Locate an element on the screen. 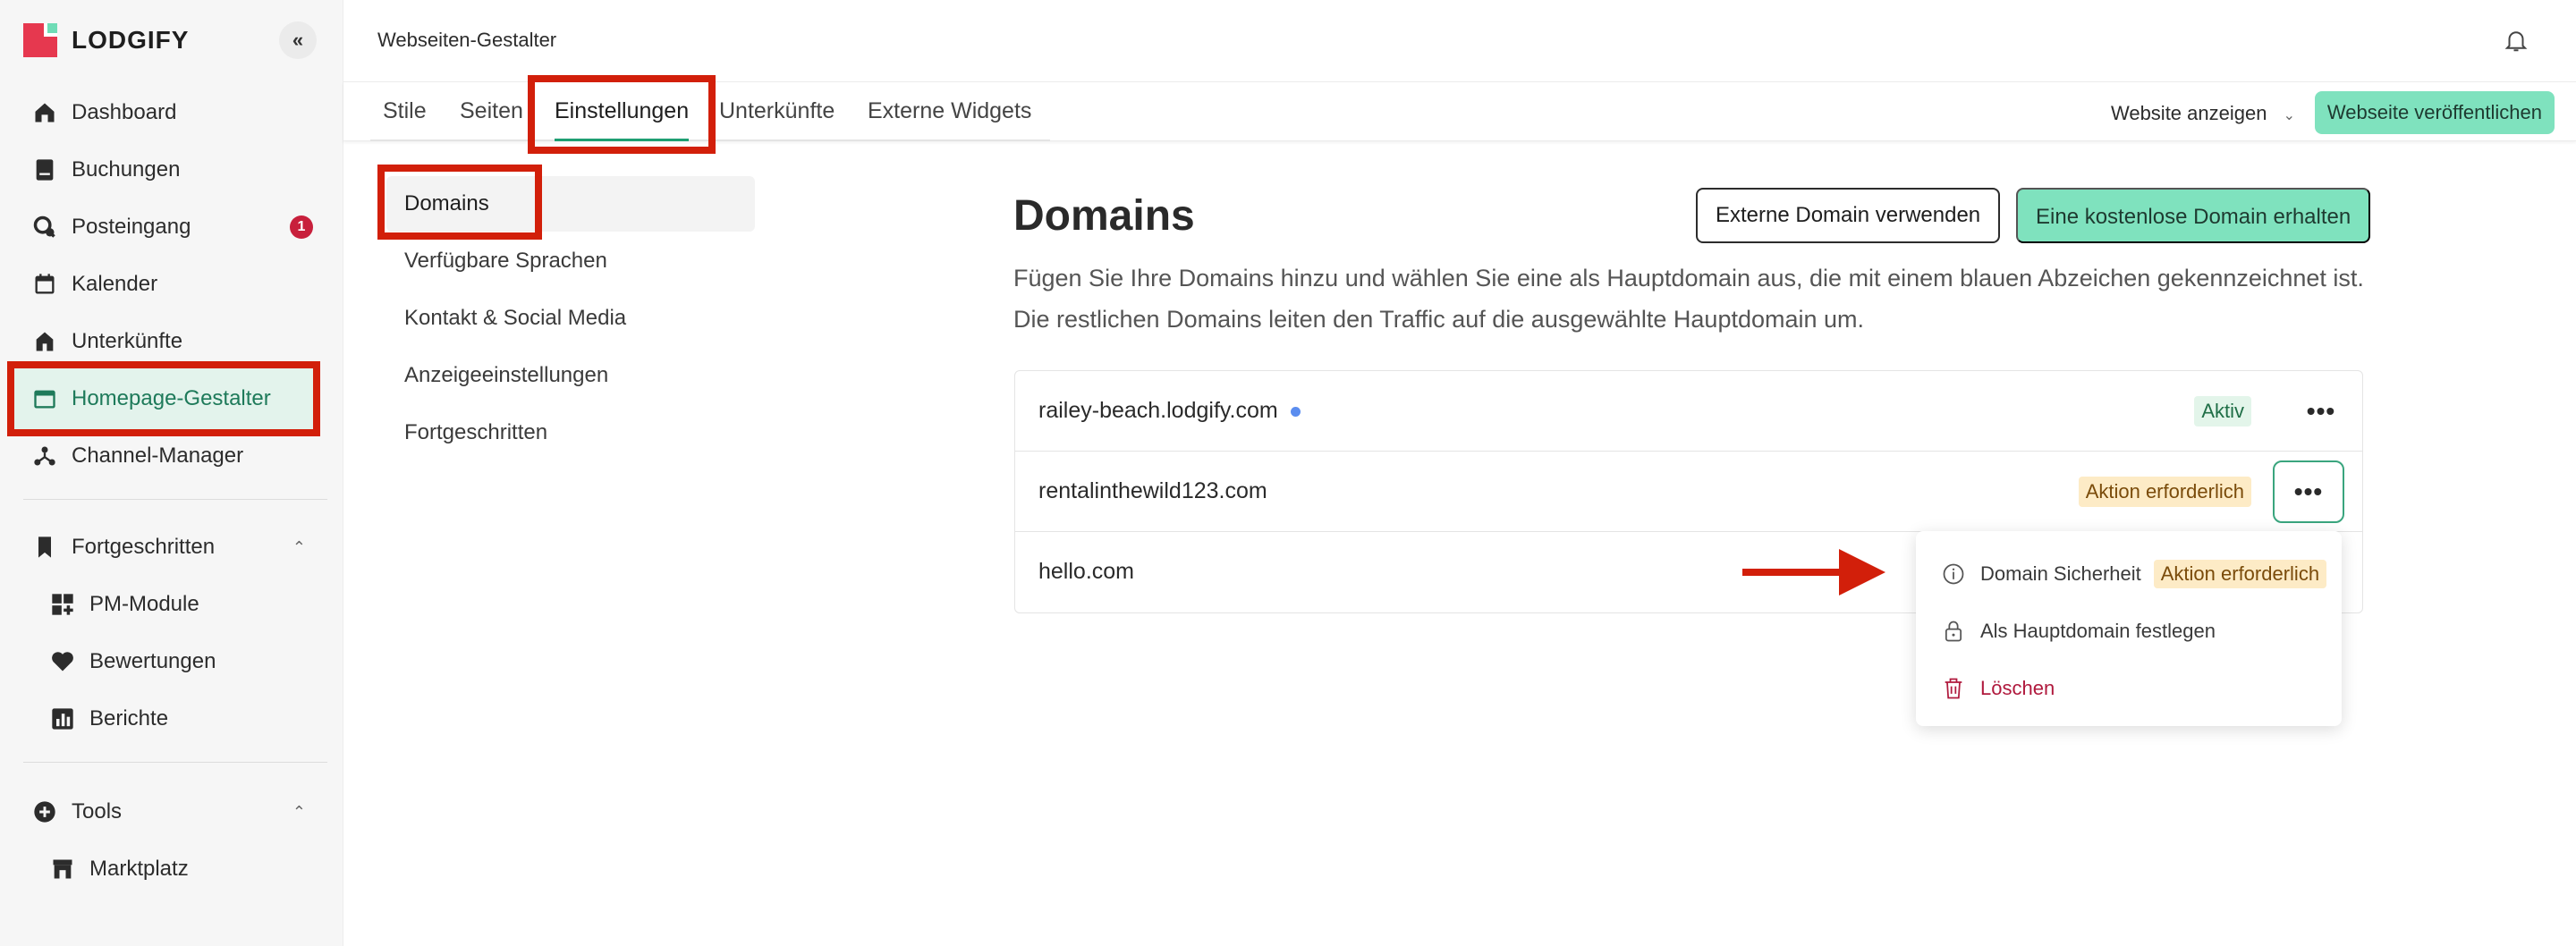  view-site-dropdown: Website anzeigen ⌄ is located at coordinates (2203, 113).